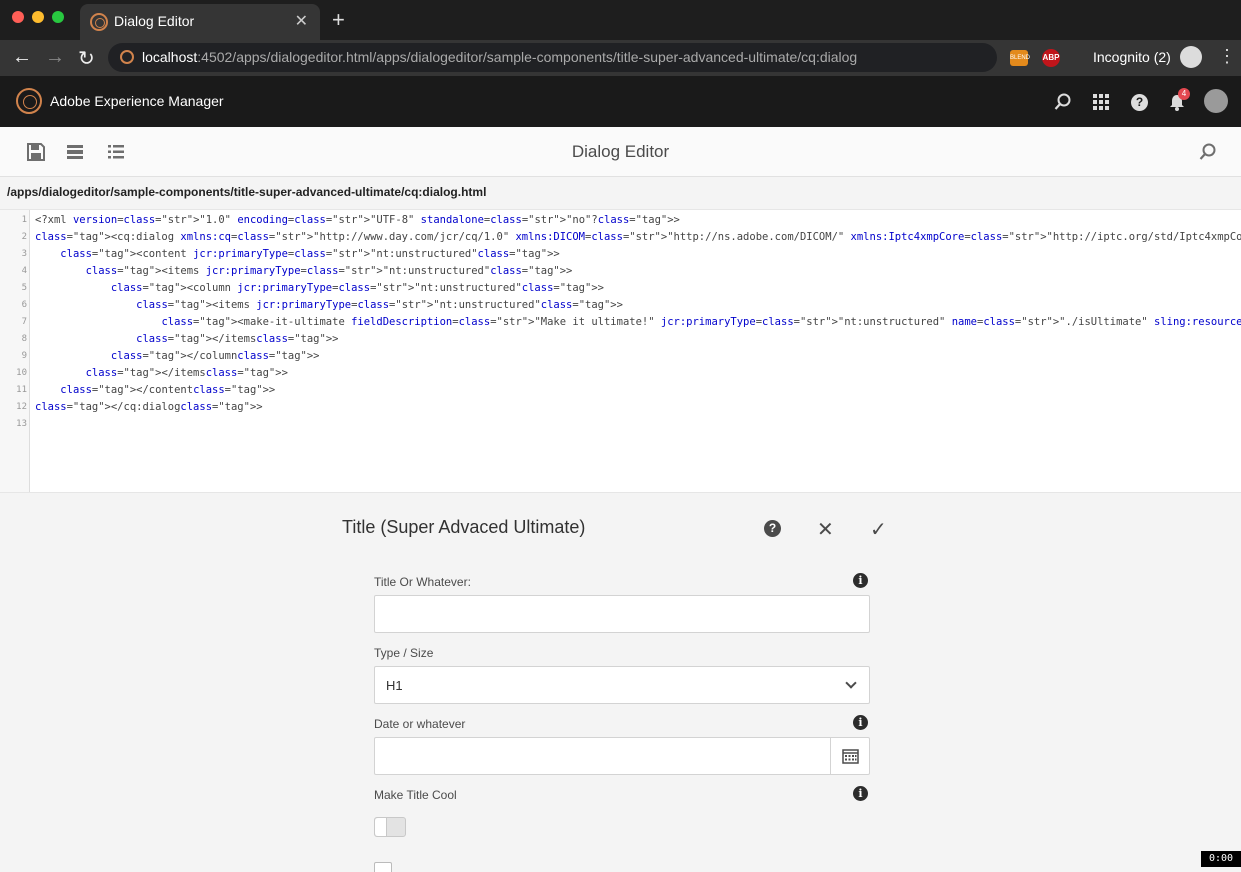  What do you see at coordinates (24, 288) in the screenshot?
I see `line-number: 5` at bounding box center [24, 288].